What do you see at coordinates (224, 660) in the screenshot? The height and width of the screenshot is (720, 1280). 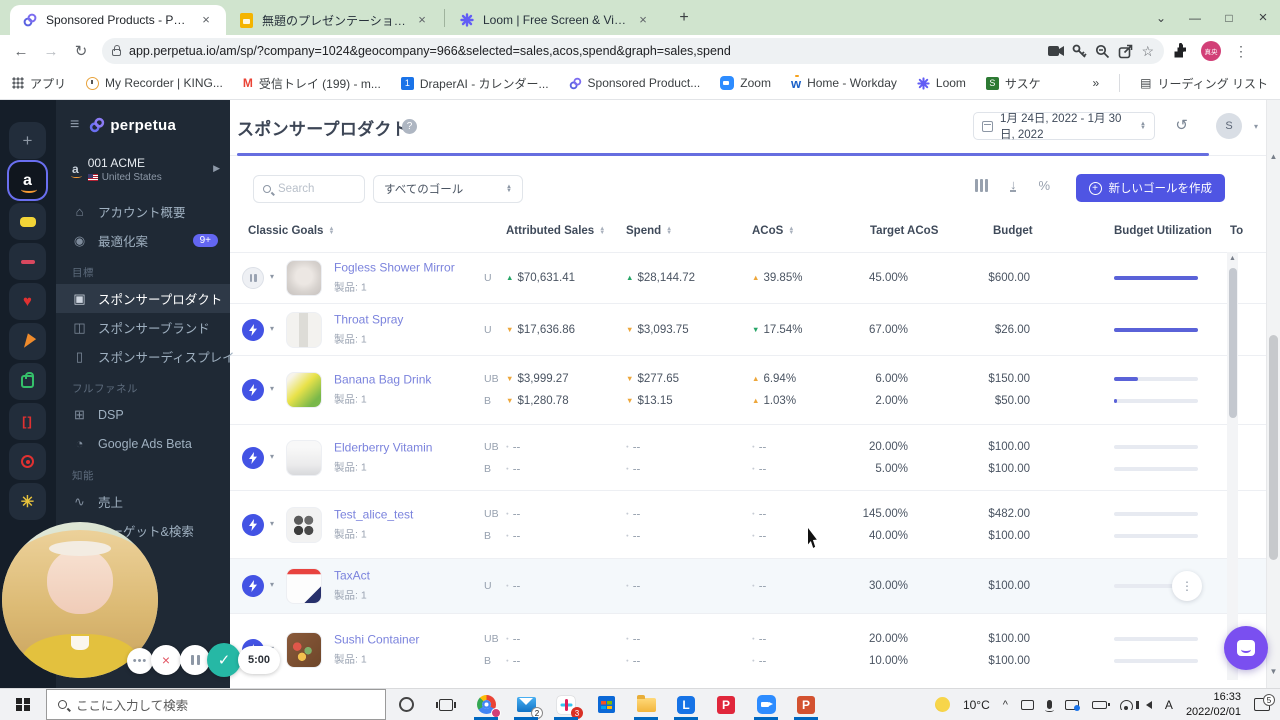 I see `recording-finish-button: ✓` at bounding box center [224, 660].